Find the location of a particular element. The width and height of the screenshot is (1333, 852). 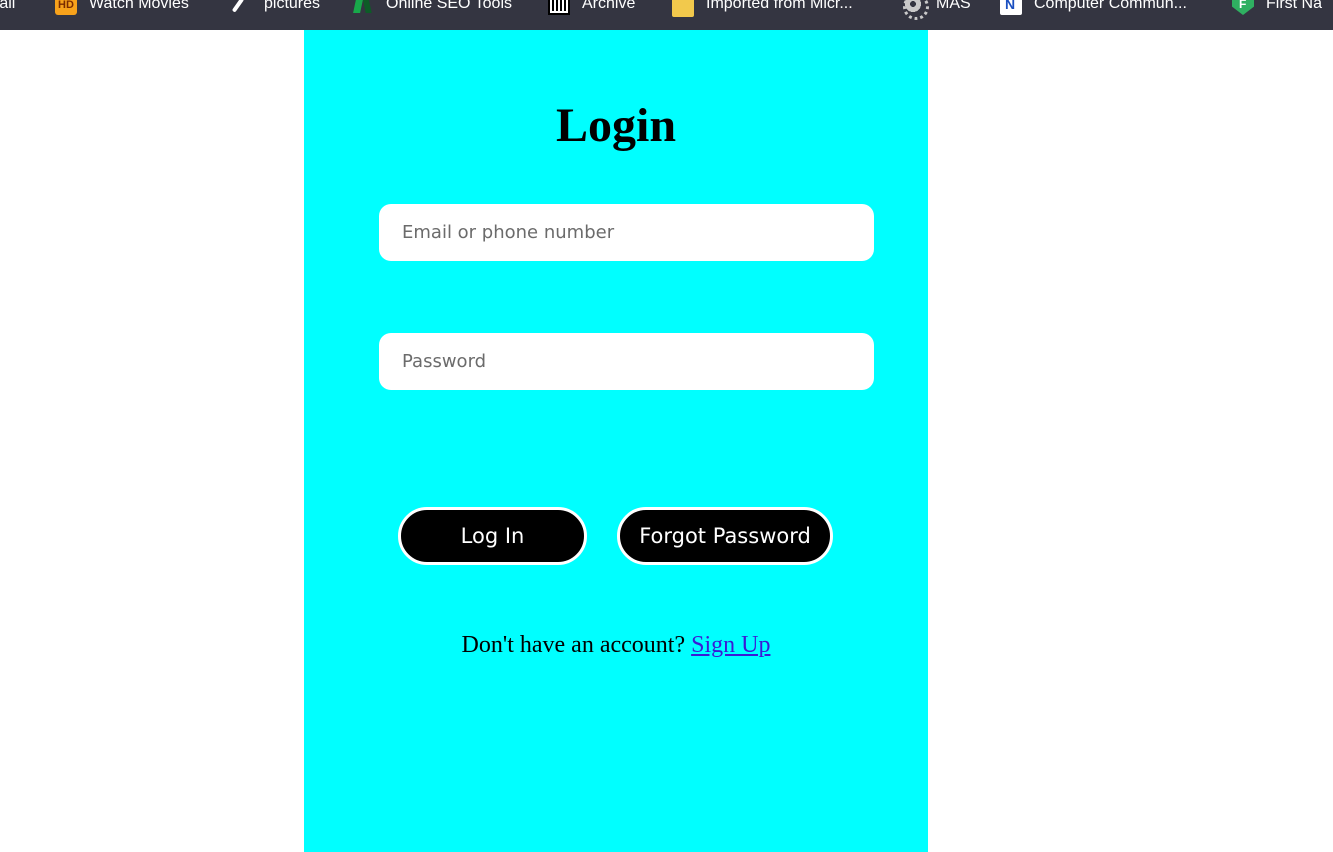

bookmark-label: Online SEO Tools is located at coordinates (449, 6).